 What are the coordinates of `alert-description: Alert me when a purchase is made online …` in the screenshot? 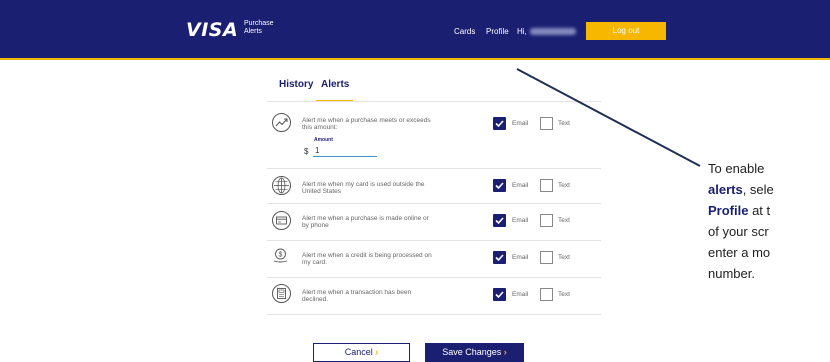 It's located at (365, 222).